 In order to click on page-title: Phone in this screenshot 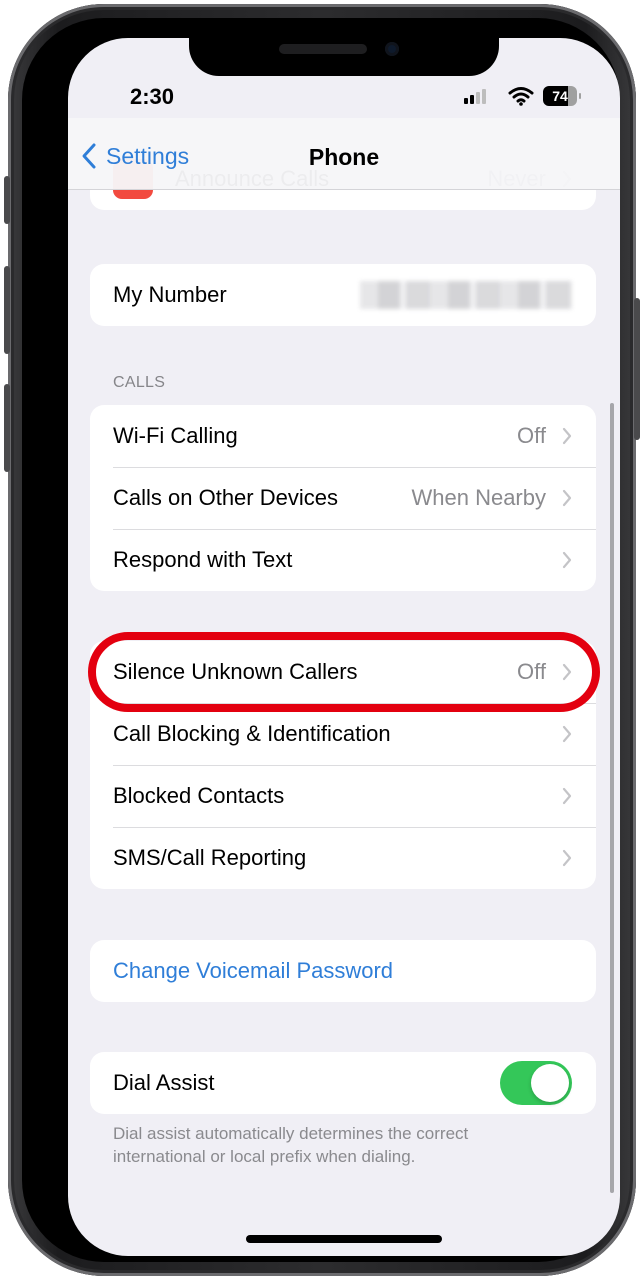, I will do `click(344, 157)`.